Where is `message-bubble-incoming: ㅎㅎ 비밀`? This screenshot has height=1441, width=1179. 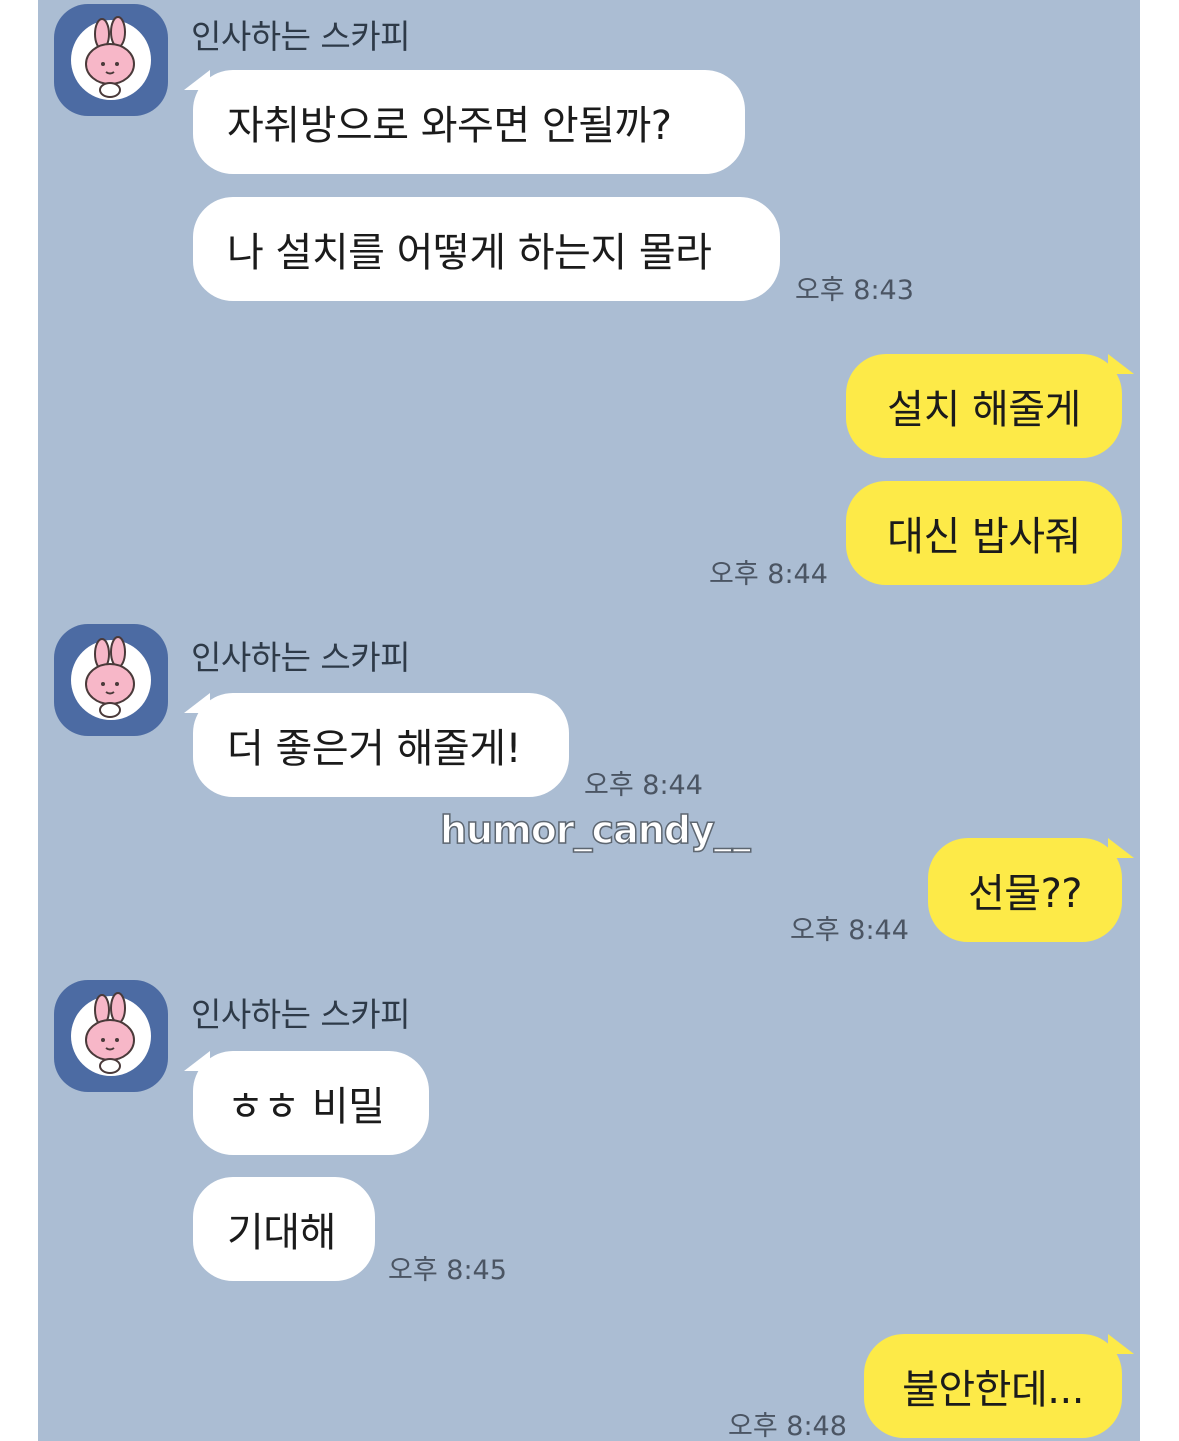
message-bubble-incoming: ㅎㅎ 비밀 is located at coordinates (311, 1103).